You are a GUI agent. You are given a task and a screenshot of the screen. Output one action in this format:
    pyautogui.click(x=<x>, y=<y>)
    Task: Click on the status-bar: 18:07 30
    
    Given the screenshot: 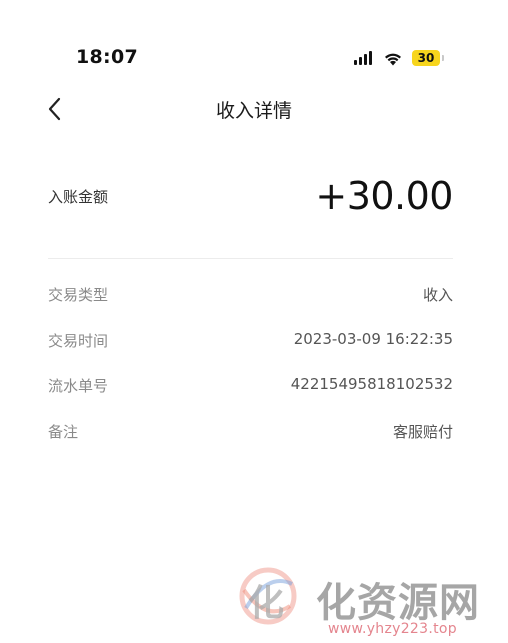 What is the action you would take?
    pyautogui.click(x=254, y=40)
    